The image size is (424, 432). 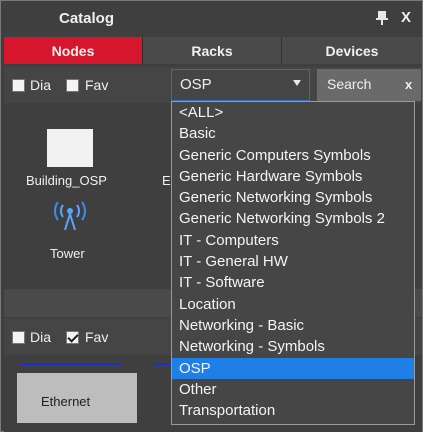 What do you see at coordinates (70, 364) in the screenshot?
I see `ethernet-line-icon` at bounding box center [70, 364].